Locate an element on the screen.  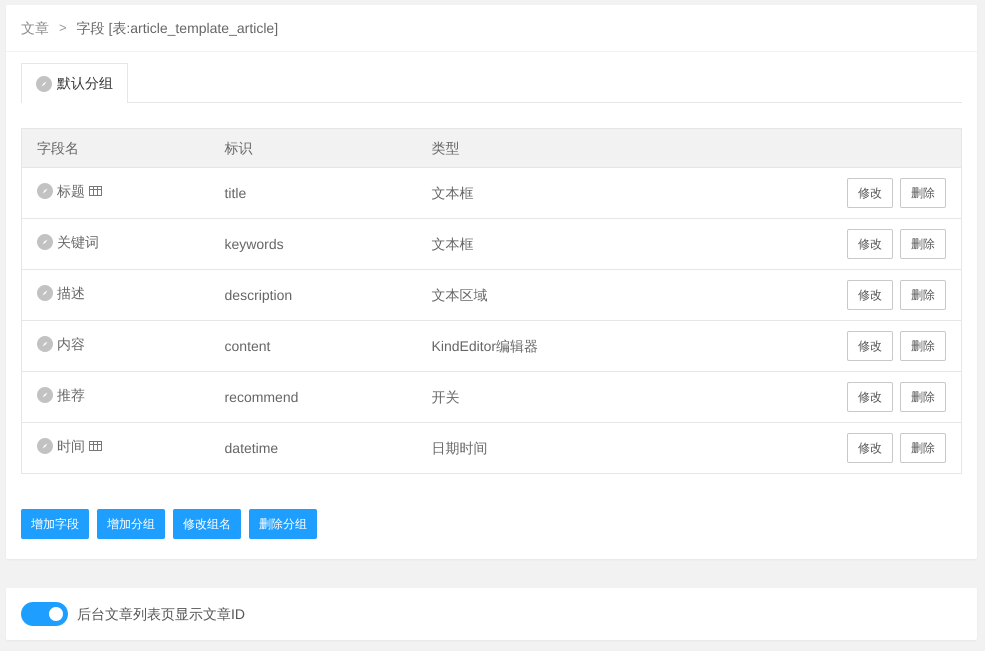
table-cell: 文本区域 is located at coordinates (553, 295).